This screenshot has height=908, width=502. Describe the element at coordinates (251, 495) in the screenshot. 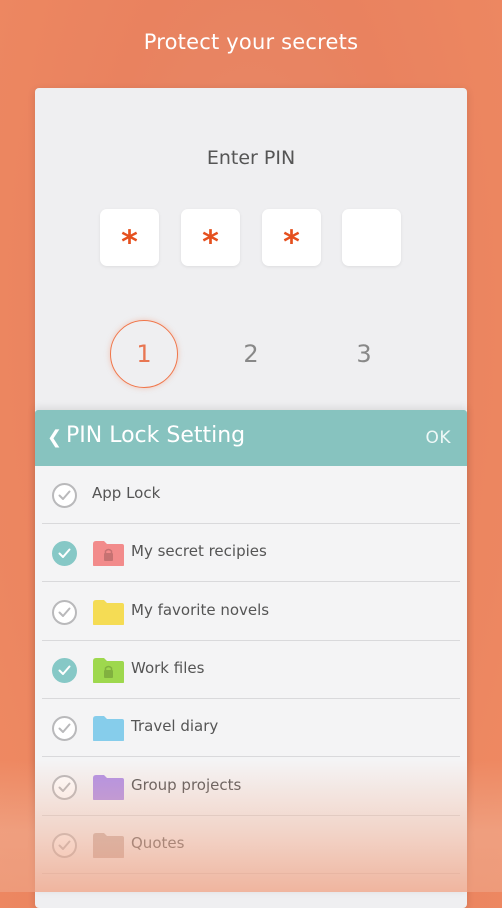

I see `app-lock-row: App Lock` at that location.